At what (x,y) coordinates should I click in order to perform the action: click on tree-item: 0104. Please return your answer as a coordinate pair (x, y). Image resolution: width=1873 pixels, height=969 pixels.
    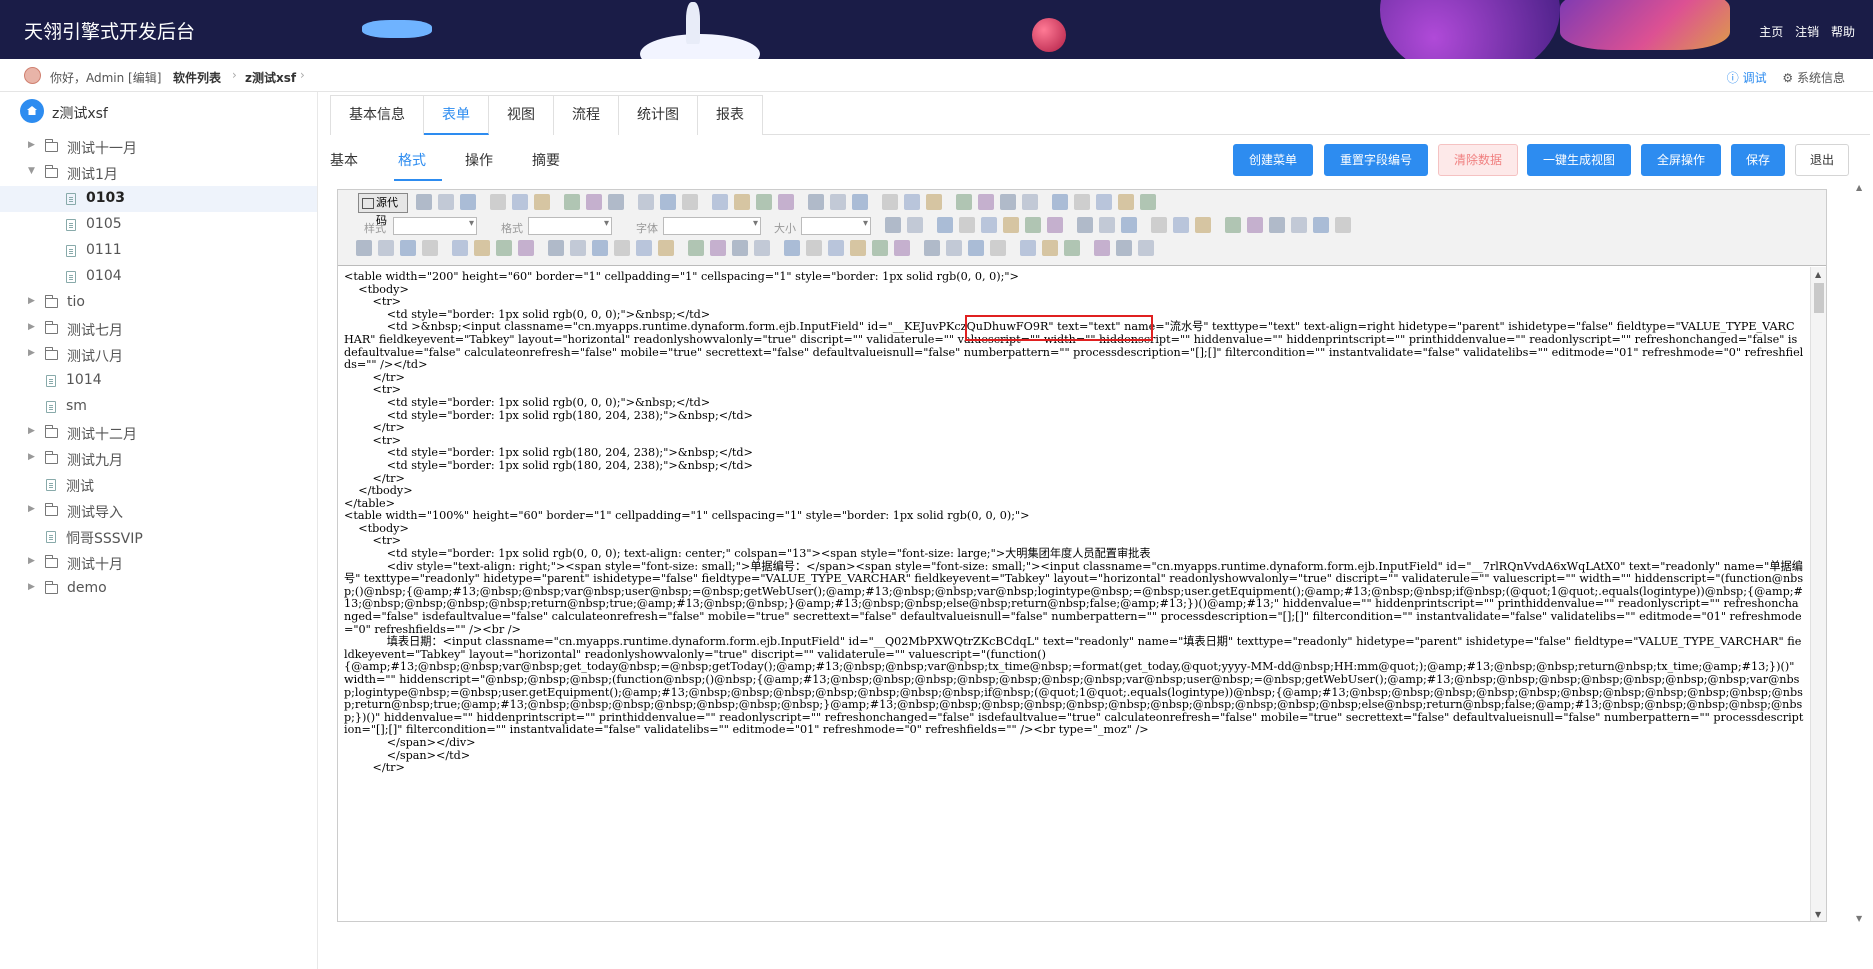
    Looking at the image, I should click on (158, 277).